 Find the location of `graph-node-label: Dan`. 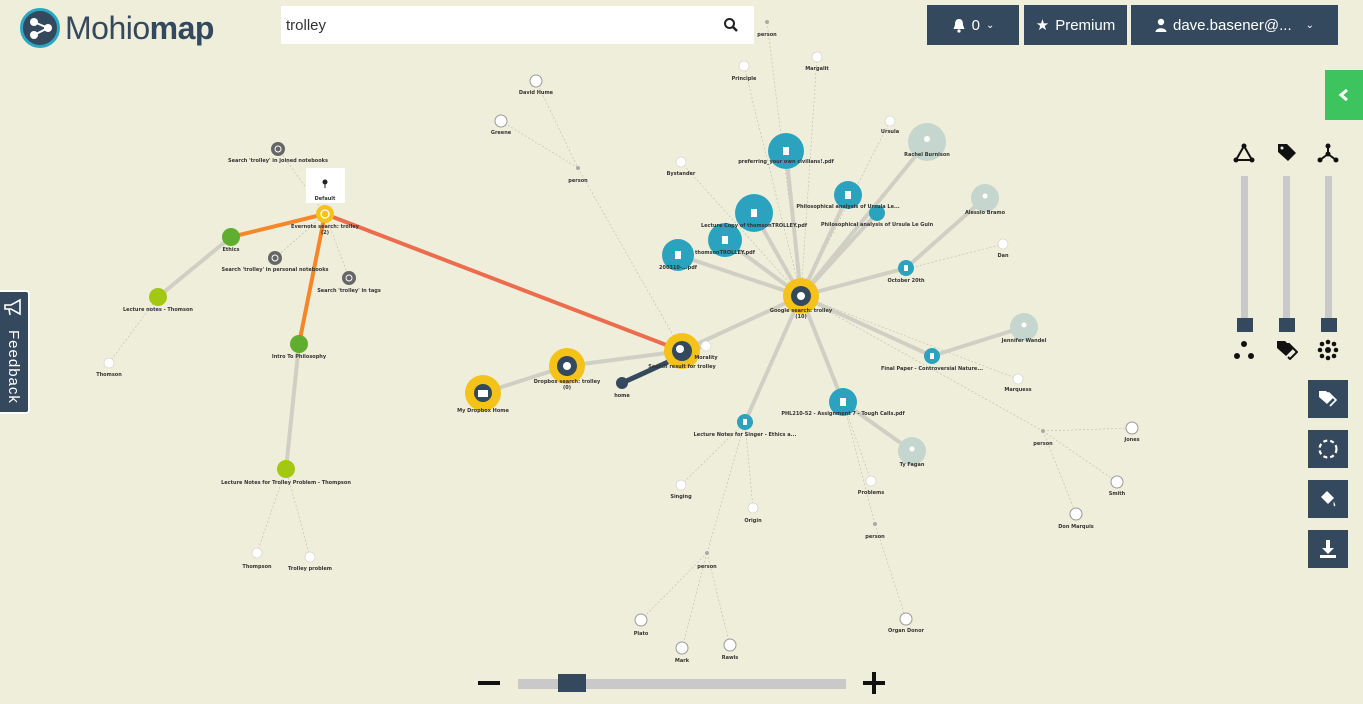

graph-node-label: Dan is located at coordinates (1003, 256).